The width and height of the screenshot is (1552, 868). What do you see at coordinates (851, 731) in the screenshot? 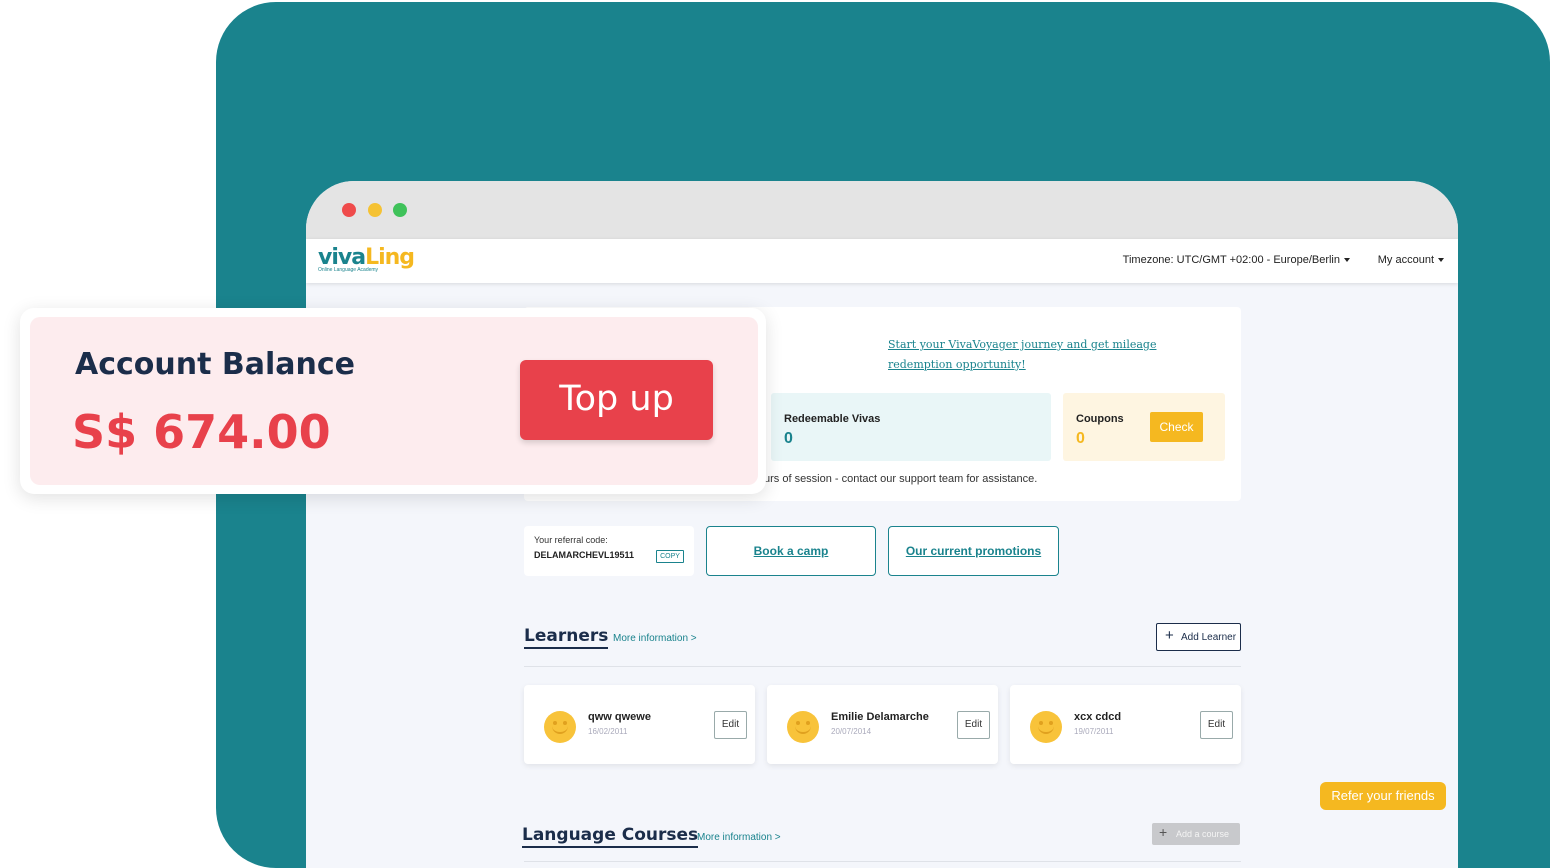
I see `learner-birthdate: 20/07/2014` at bounding box center [851, 731].